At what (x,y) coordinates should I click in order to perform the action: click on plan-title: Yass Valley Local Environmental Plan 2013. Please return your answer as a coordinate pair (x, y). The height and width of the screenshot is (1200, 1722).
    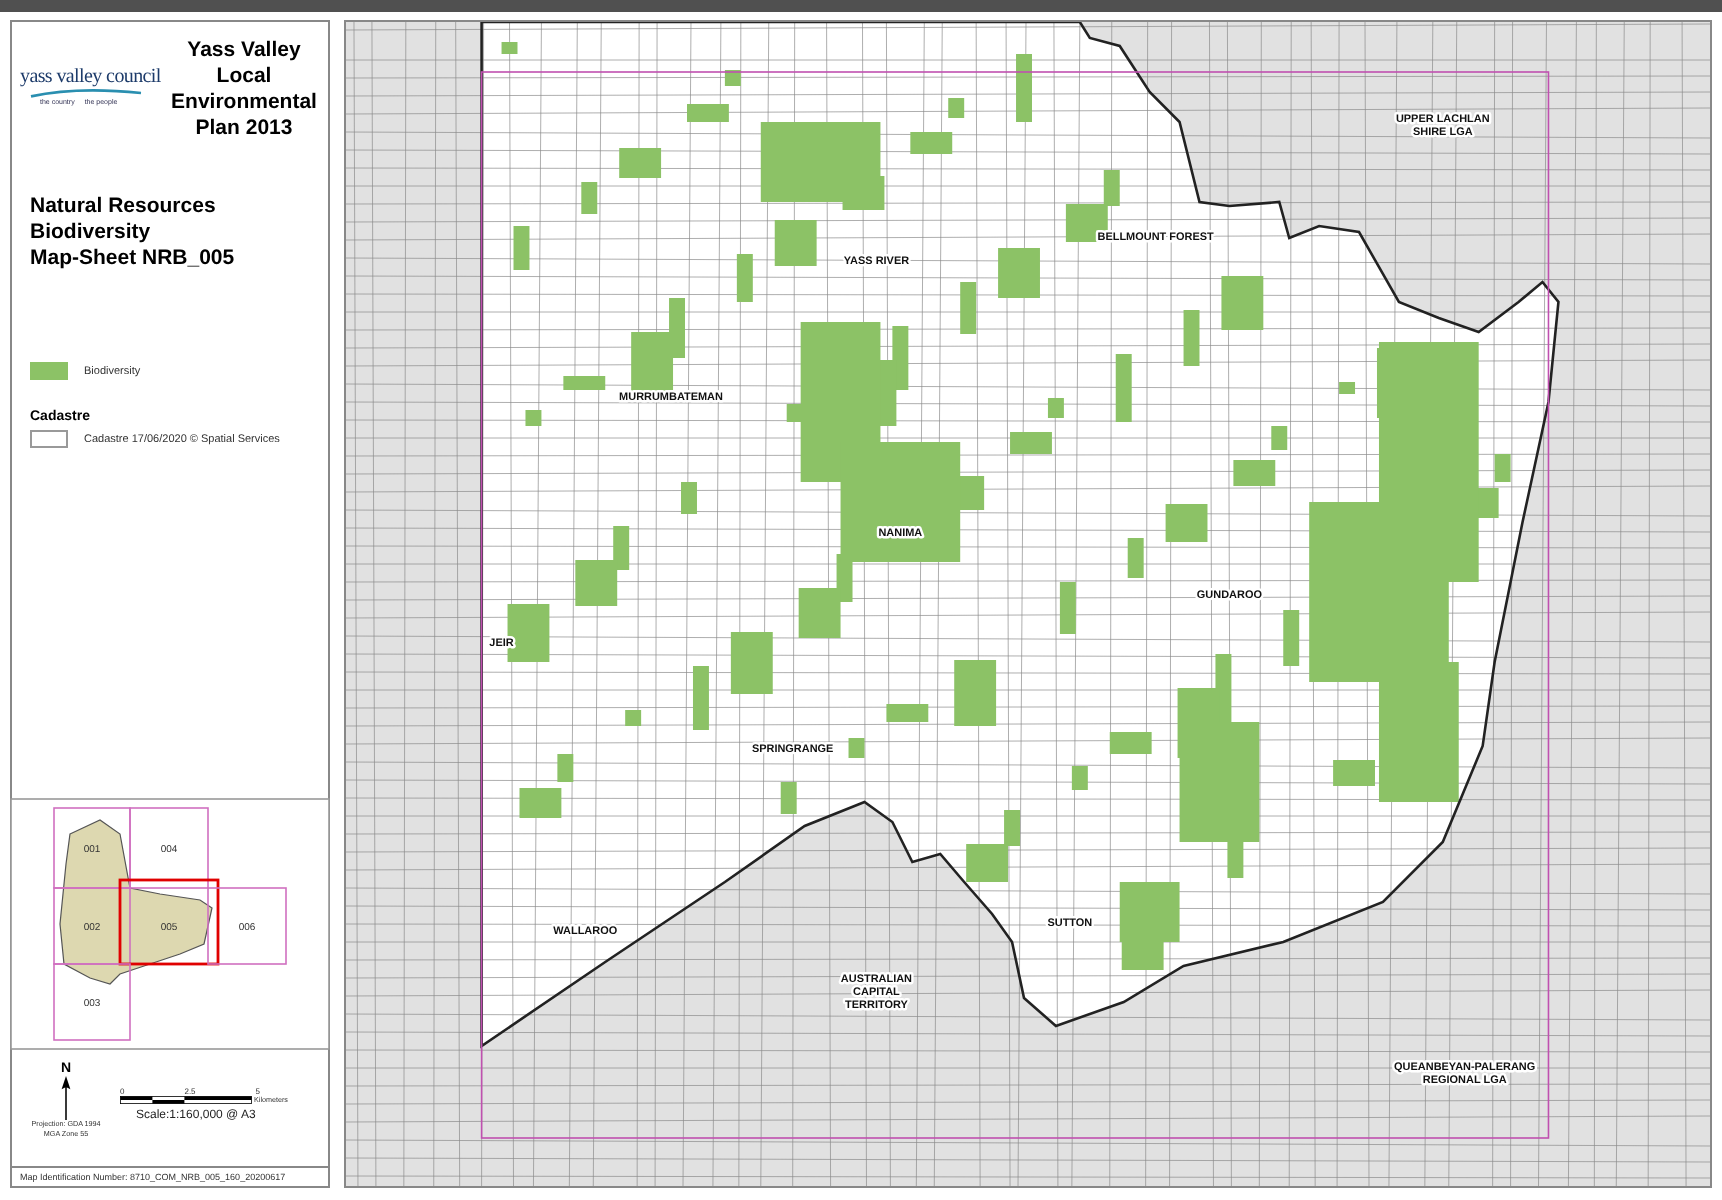
    Looking at the image, I should click on (244, 90).